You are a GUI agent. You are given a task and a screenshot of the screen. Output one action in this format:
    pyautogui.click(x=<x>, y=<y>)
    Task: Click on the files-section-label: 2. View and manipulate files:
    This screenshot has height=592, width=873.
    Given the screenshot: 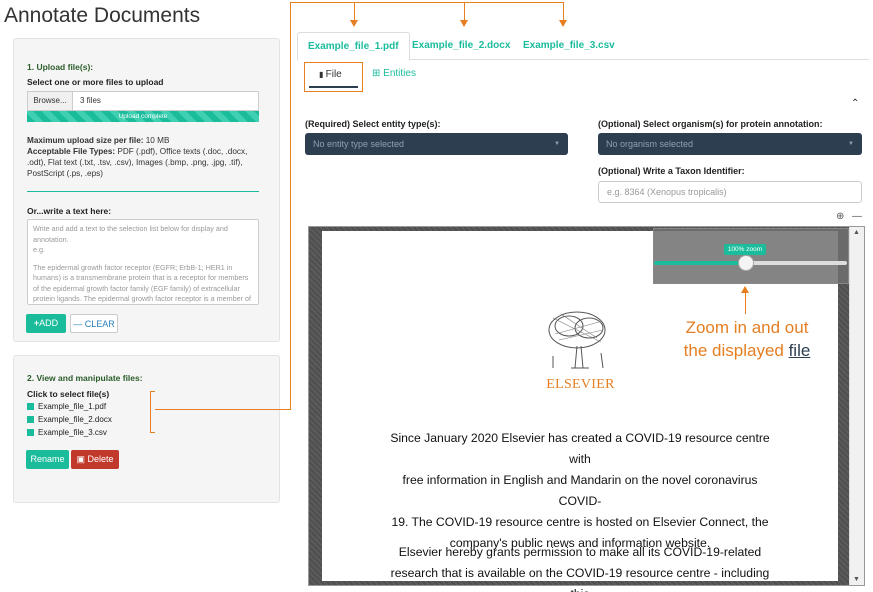 What is the action you would take?
    pyautogui.click(x=85, y=378)
    